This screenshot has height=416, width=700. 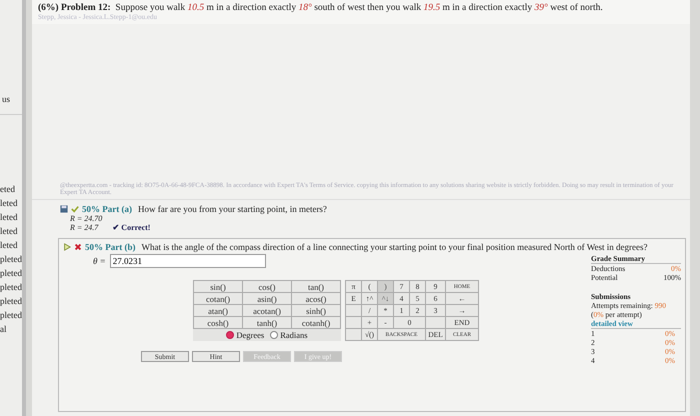 I want to click on sidebar-item: al, so click(x=11, y=329).